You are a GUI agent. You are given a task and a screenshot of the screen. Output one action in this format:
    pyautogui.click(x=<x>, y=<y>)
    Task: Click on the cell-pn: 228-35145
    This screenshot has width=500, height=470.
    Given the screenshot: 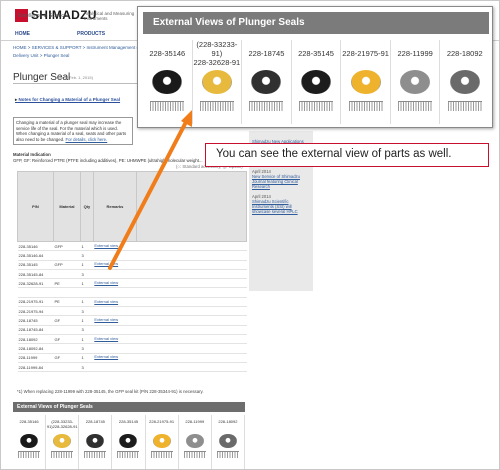 What is the action you would take?
    pyautogui.click(x=35, y=265)
    